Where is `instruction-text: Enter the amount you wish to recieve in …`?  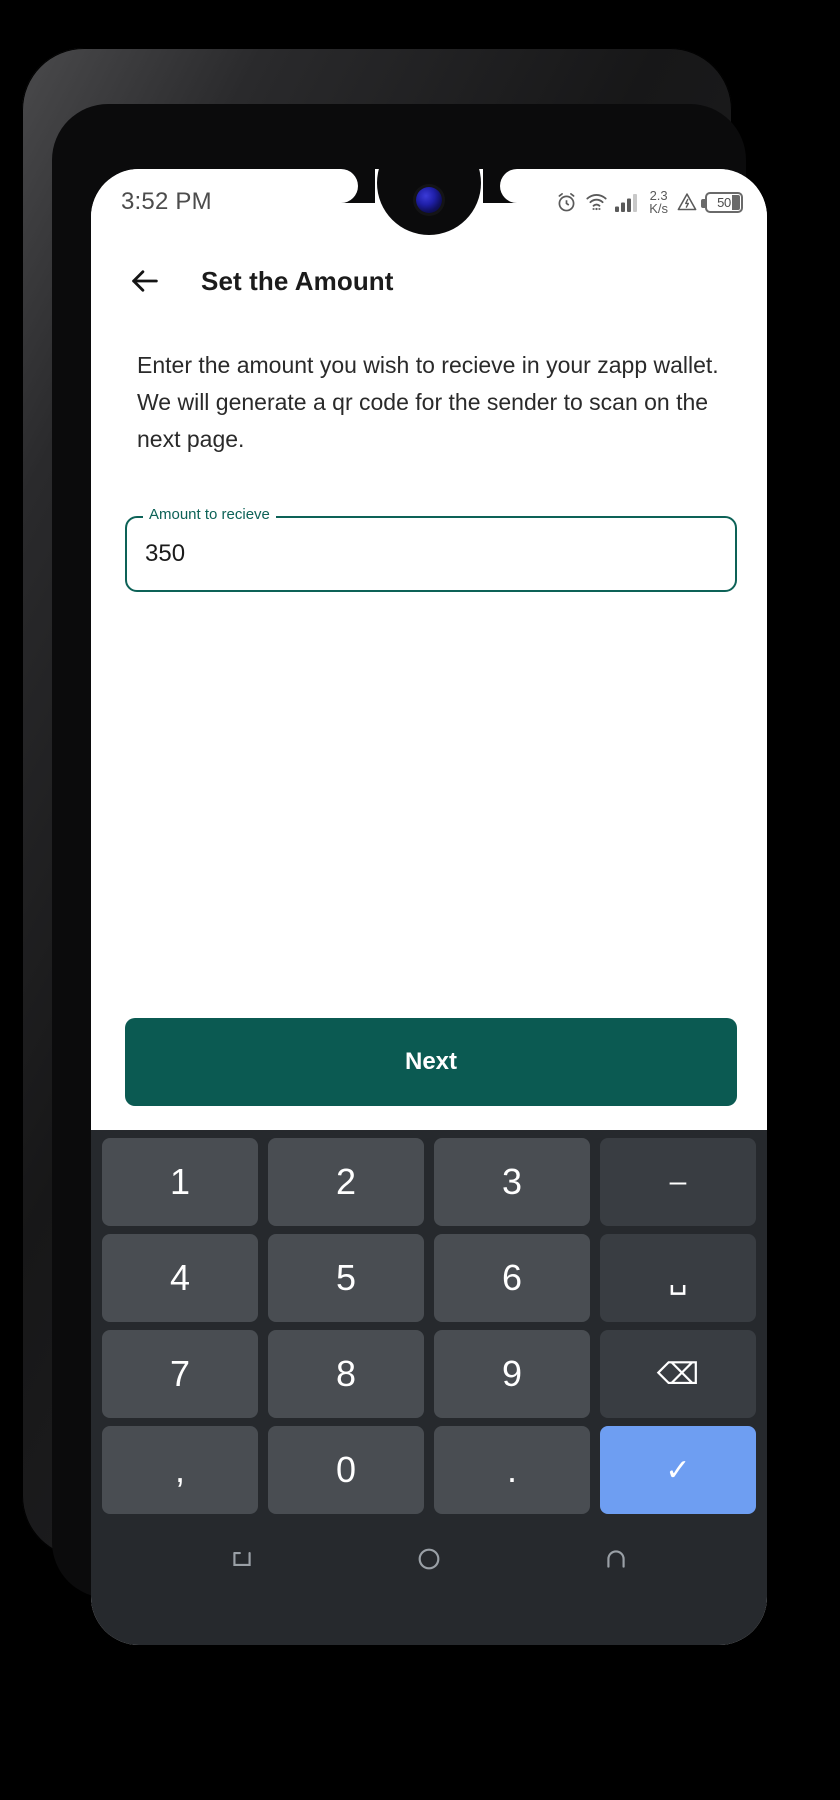
instruction-text: Enter the amount you wish to recieve in … is located at coordinates (428, 402).